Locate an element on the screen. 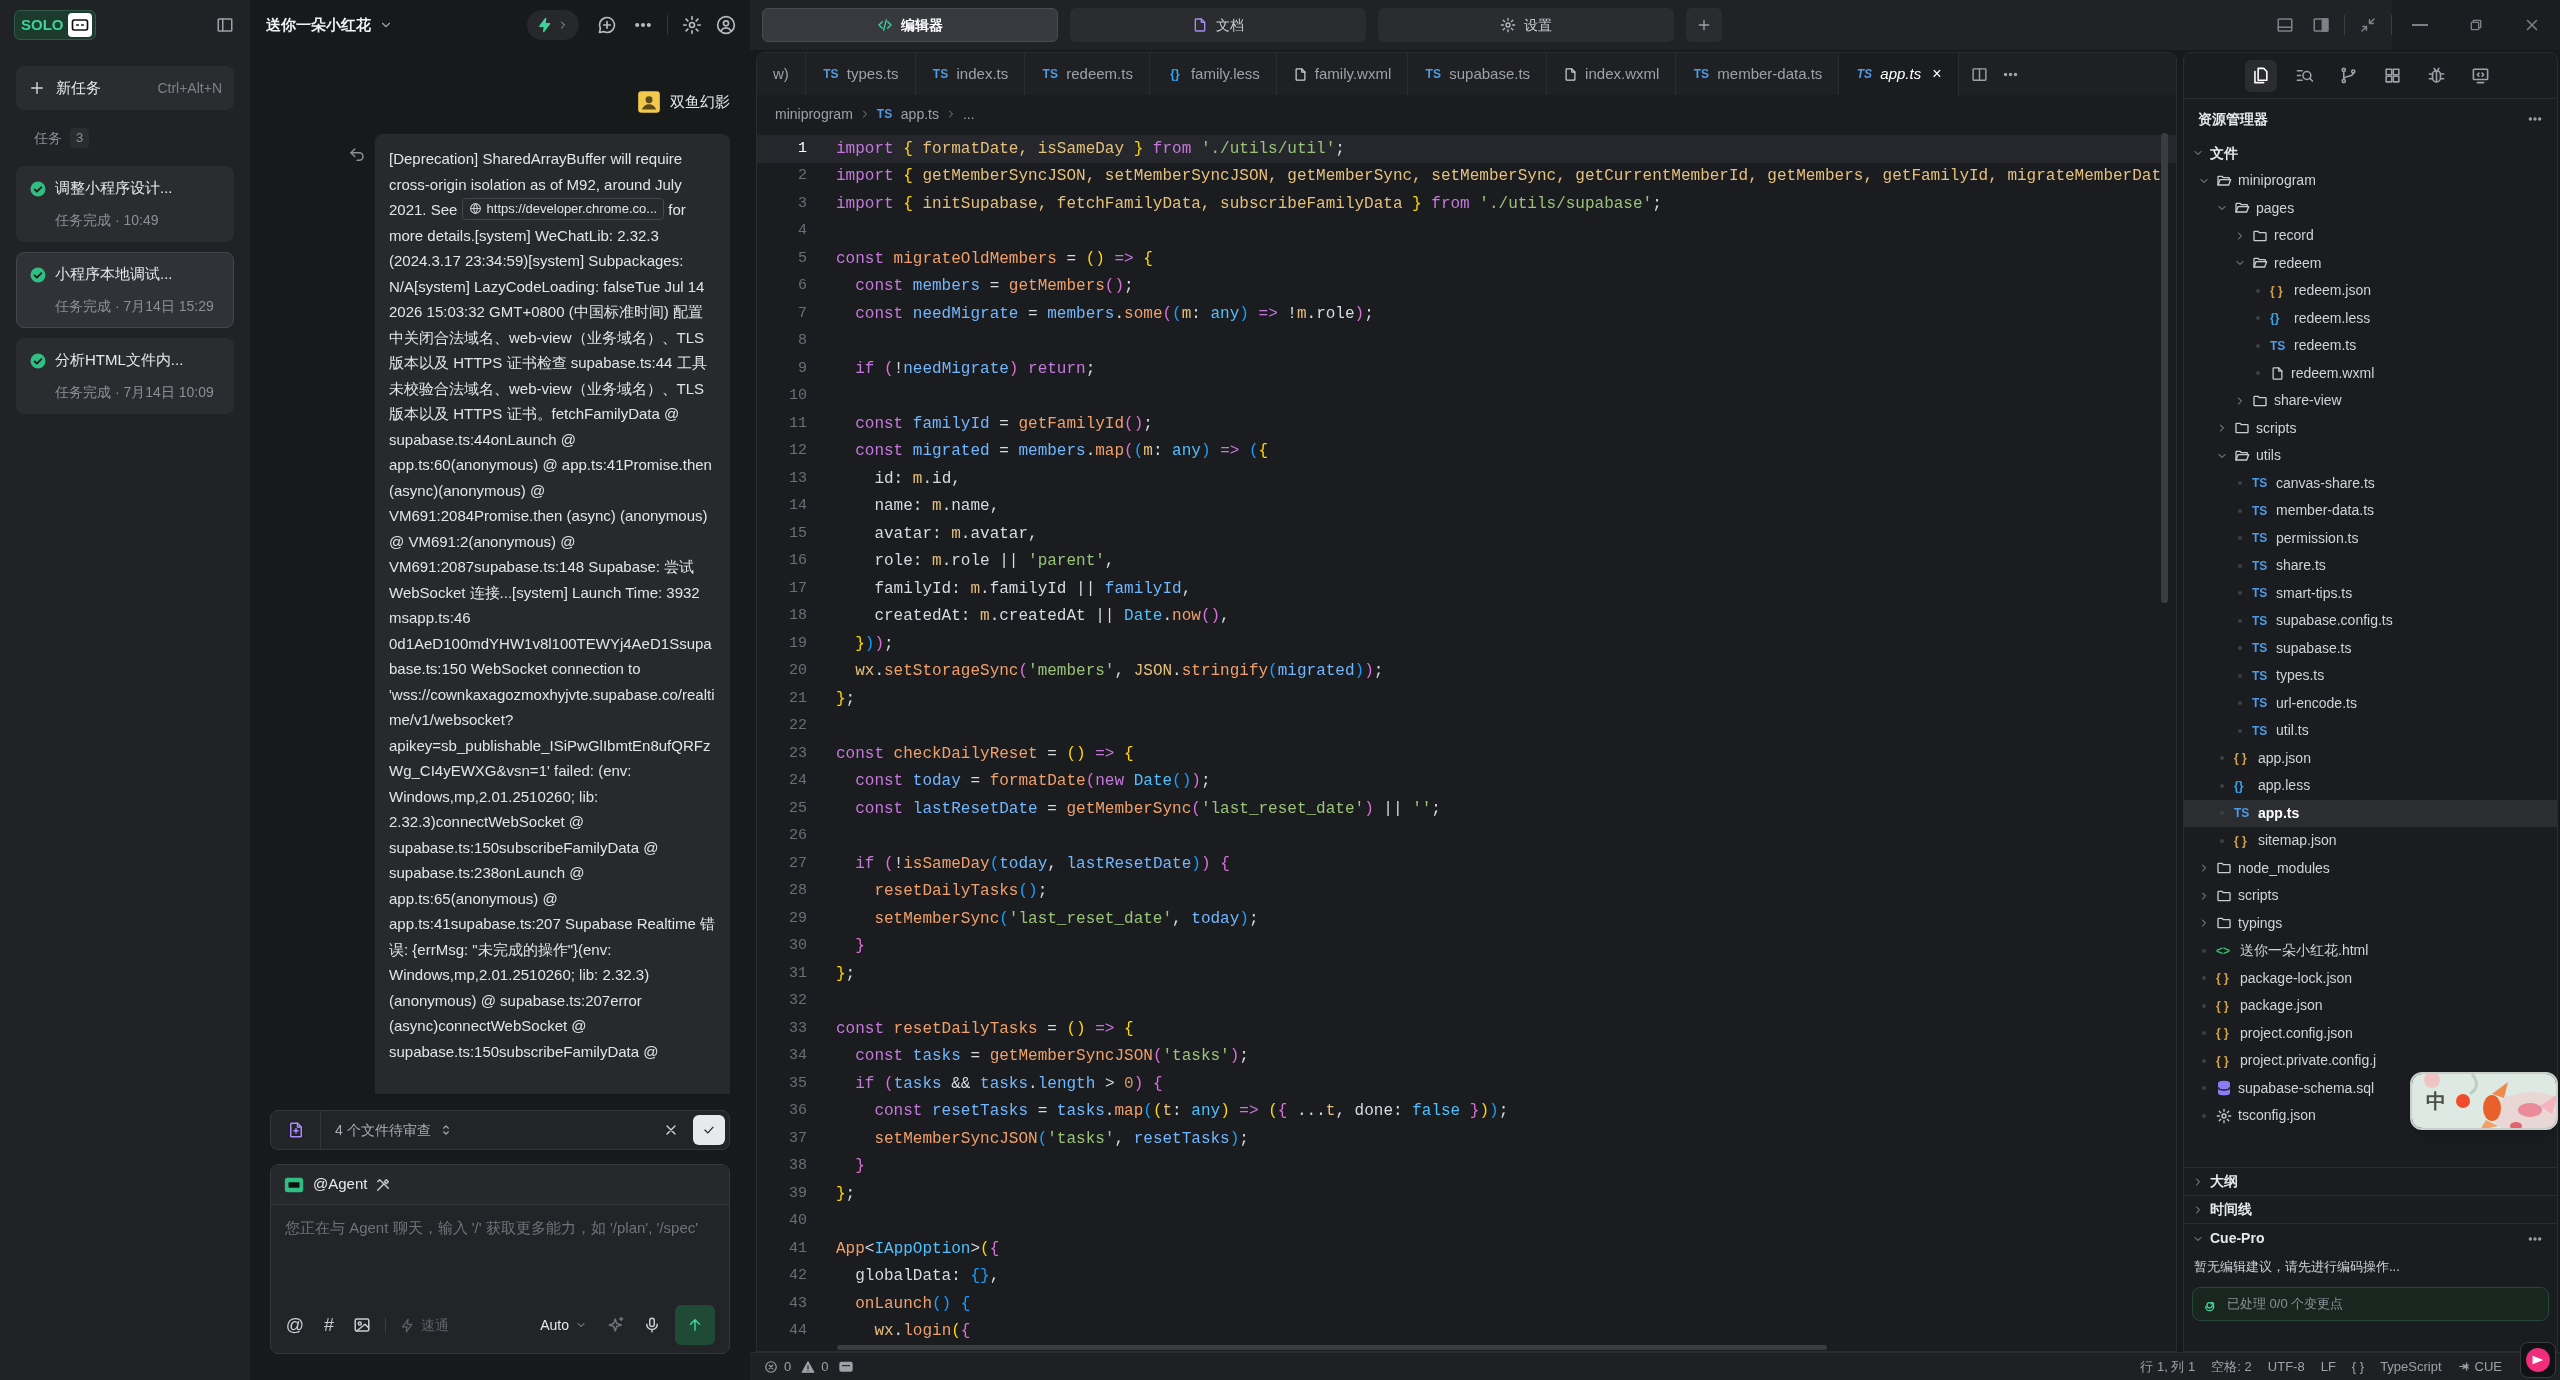 This screenshot has height=1380, width=2560. tree-item: { } package.json is located at coordinates (2257, 1006).